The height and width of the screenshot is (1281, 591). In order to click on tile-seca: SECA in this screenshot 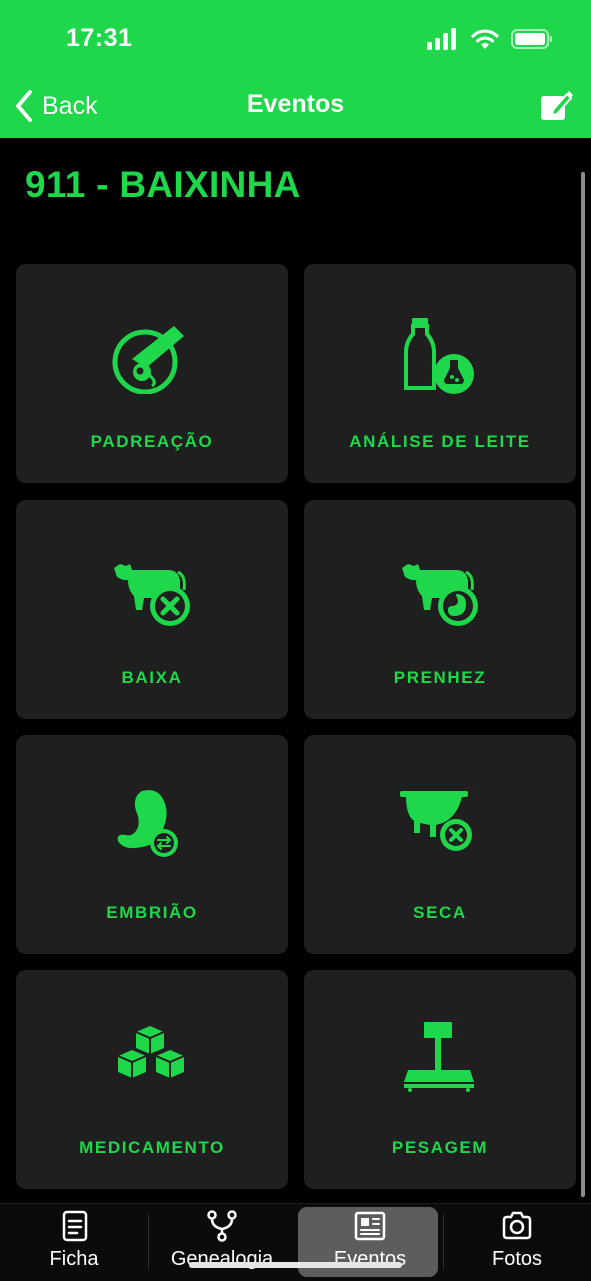, I will do `click(440, 844)`.